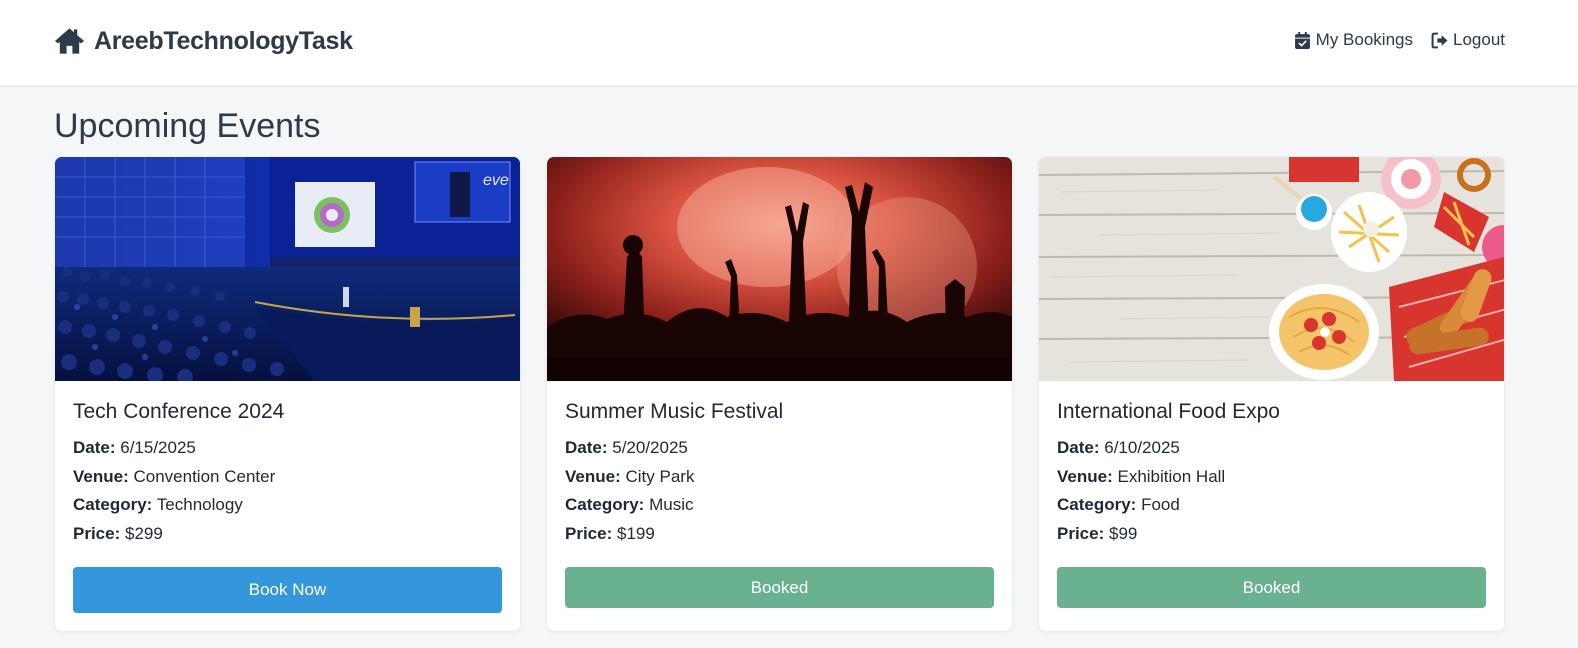  Describe the element at coordinates (179, 411) in the screenshot. I see `event-title: Tech Conference 2024` at that location.